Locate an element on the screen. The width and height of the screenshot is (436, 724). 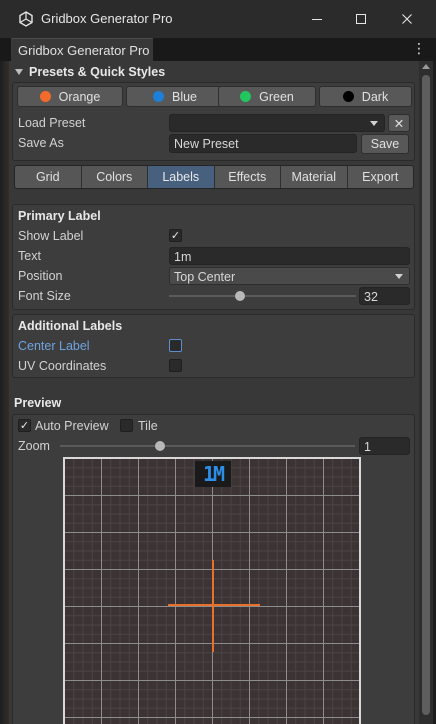
tab-labels: Labels is located at coordinates (181, 177).